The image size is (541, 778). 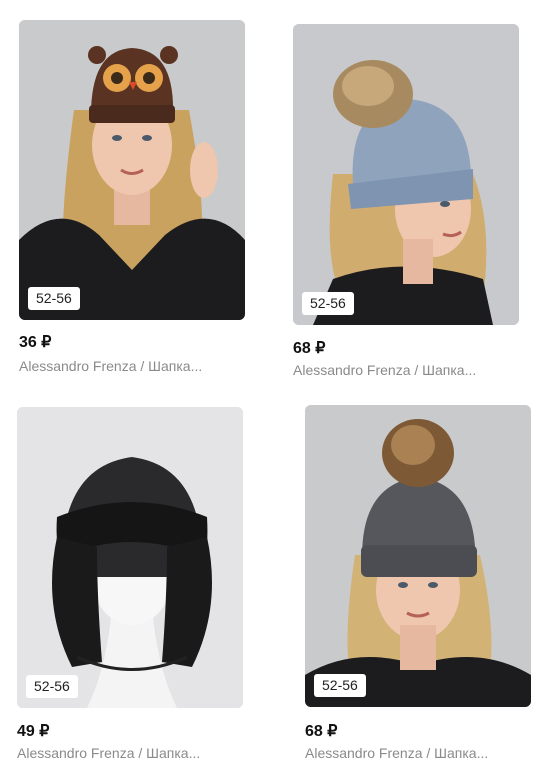 I want to click on product-price: 49 ₽, so click(x=33, y=731).